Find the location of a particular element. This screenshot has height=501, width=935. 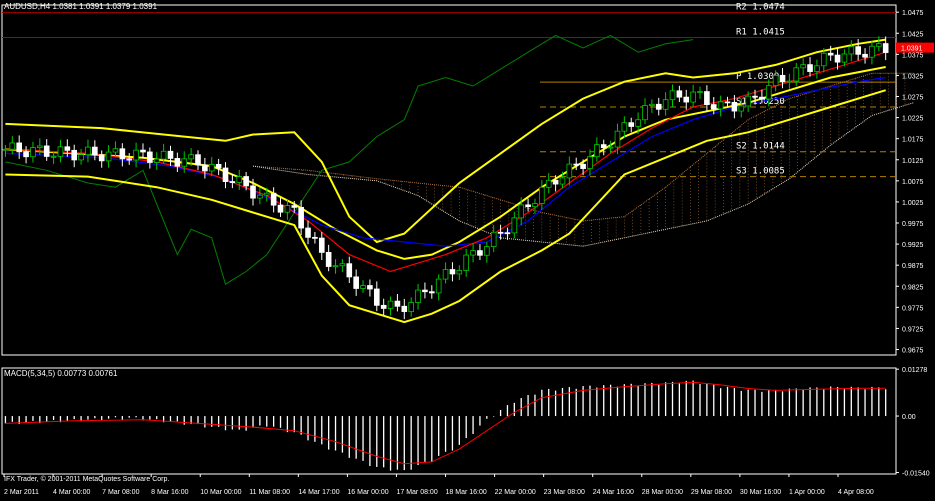

x-tick-label: 4 Mar 00:00 is located at coordinates (71, 492).